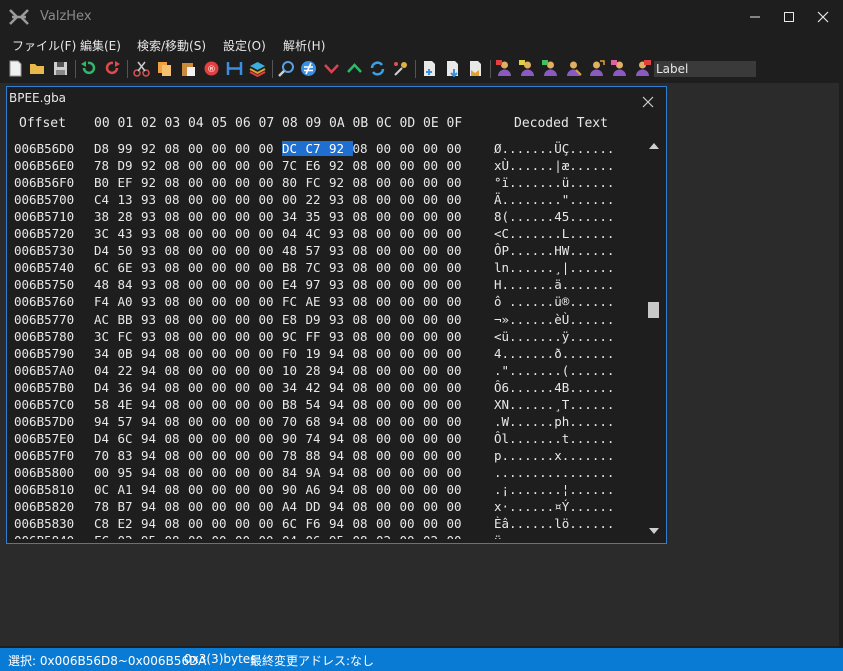 This screenshot has height=671, width=843. Describe the element at coordinates (755, 17) in the screenshot. I see `minimize-button` at that location.